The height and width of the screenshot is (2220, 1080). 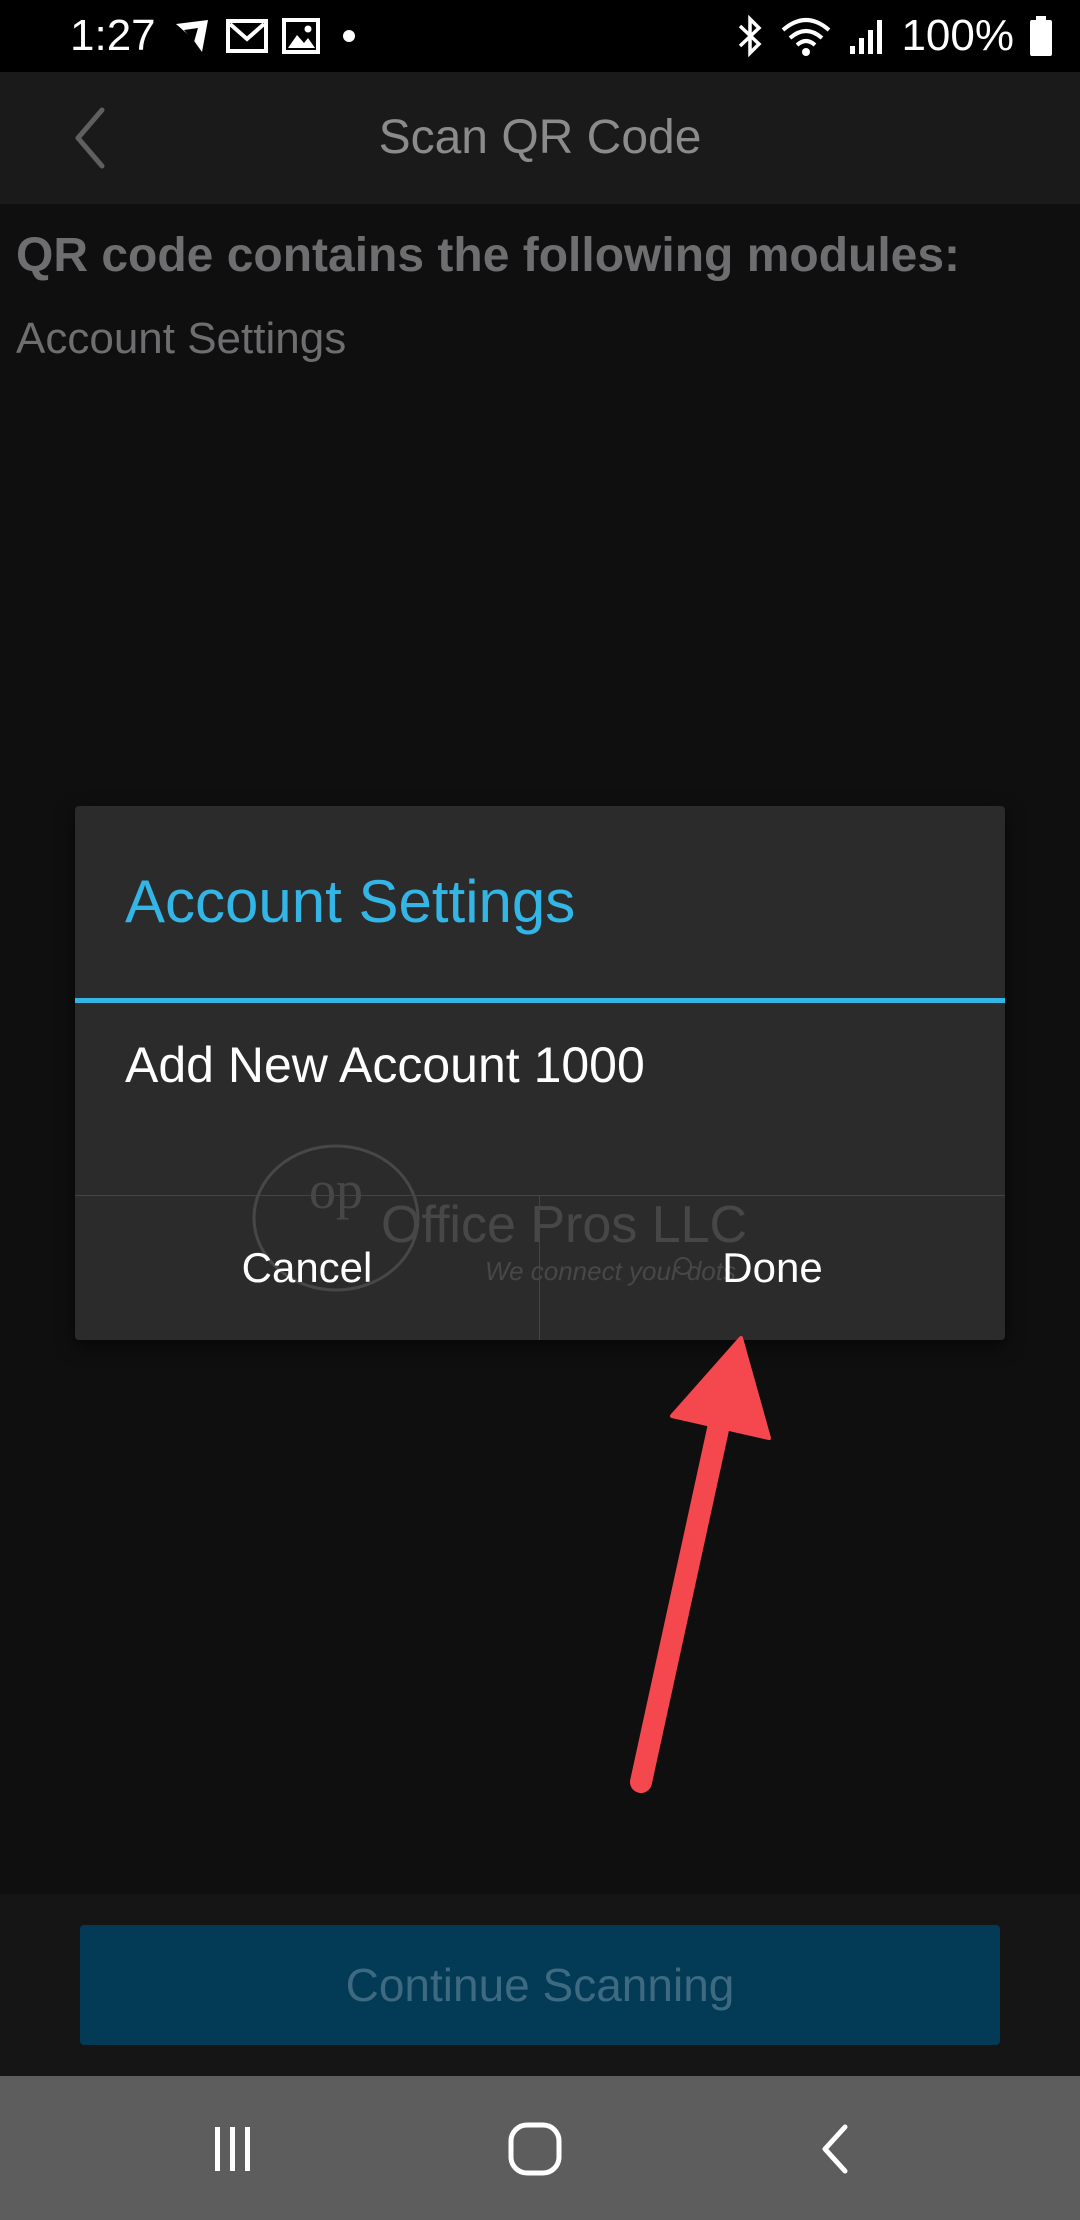 I want to click on recent-apps-button, so click(x=233, y=2149).